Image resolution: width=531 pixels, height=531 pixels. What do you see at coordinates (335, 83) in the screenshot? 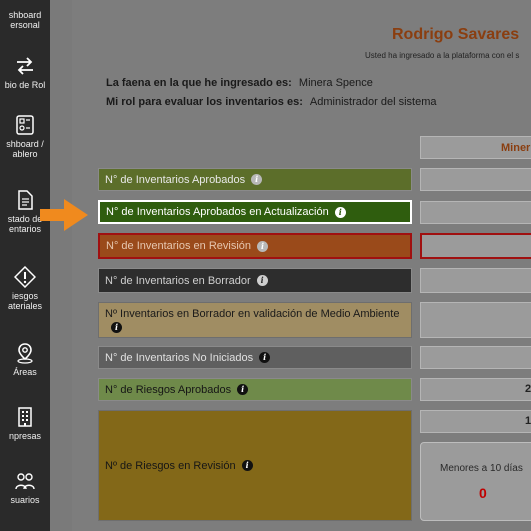
I see `faena-value: Minera Spence` at bounding box center [335, 83].